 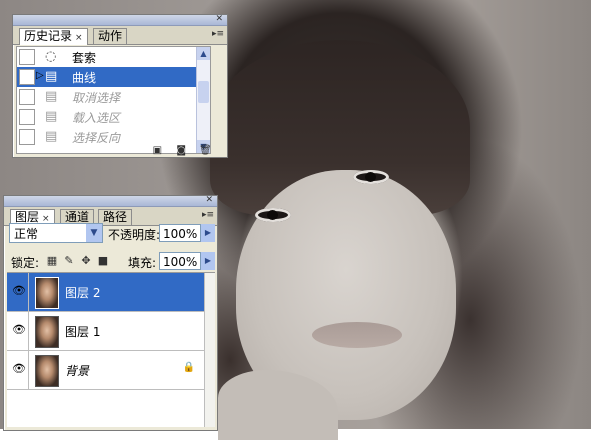 I want to click on tab-channels-label: 通道, so click(x=77, y=217).